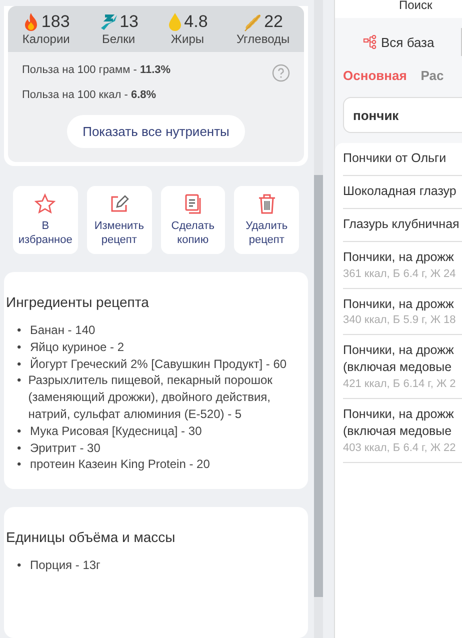 The height and width of the screenshot is (638, 462). What do you see at coordinates (402, 191) in the screenshot?
I see `result-name: Шоколадная глазур` at bounding box center [402, 191].